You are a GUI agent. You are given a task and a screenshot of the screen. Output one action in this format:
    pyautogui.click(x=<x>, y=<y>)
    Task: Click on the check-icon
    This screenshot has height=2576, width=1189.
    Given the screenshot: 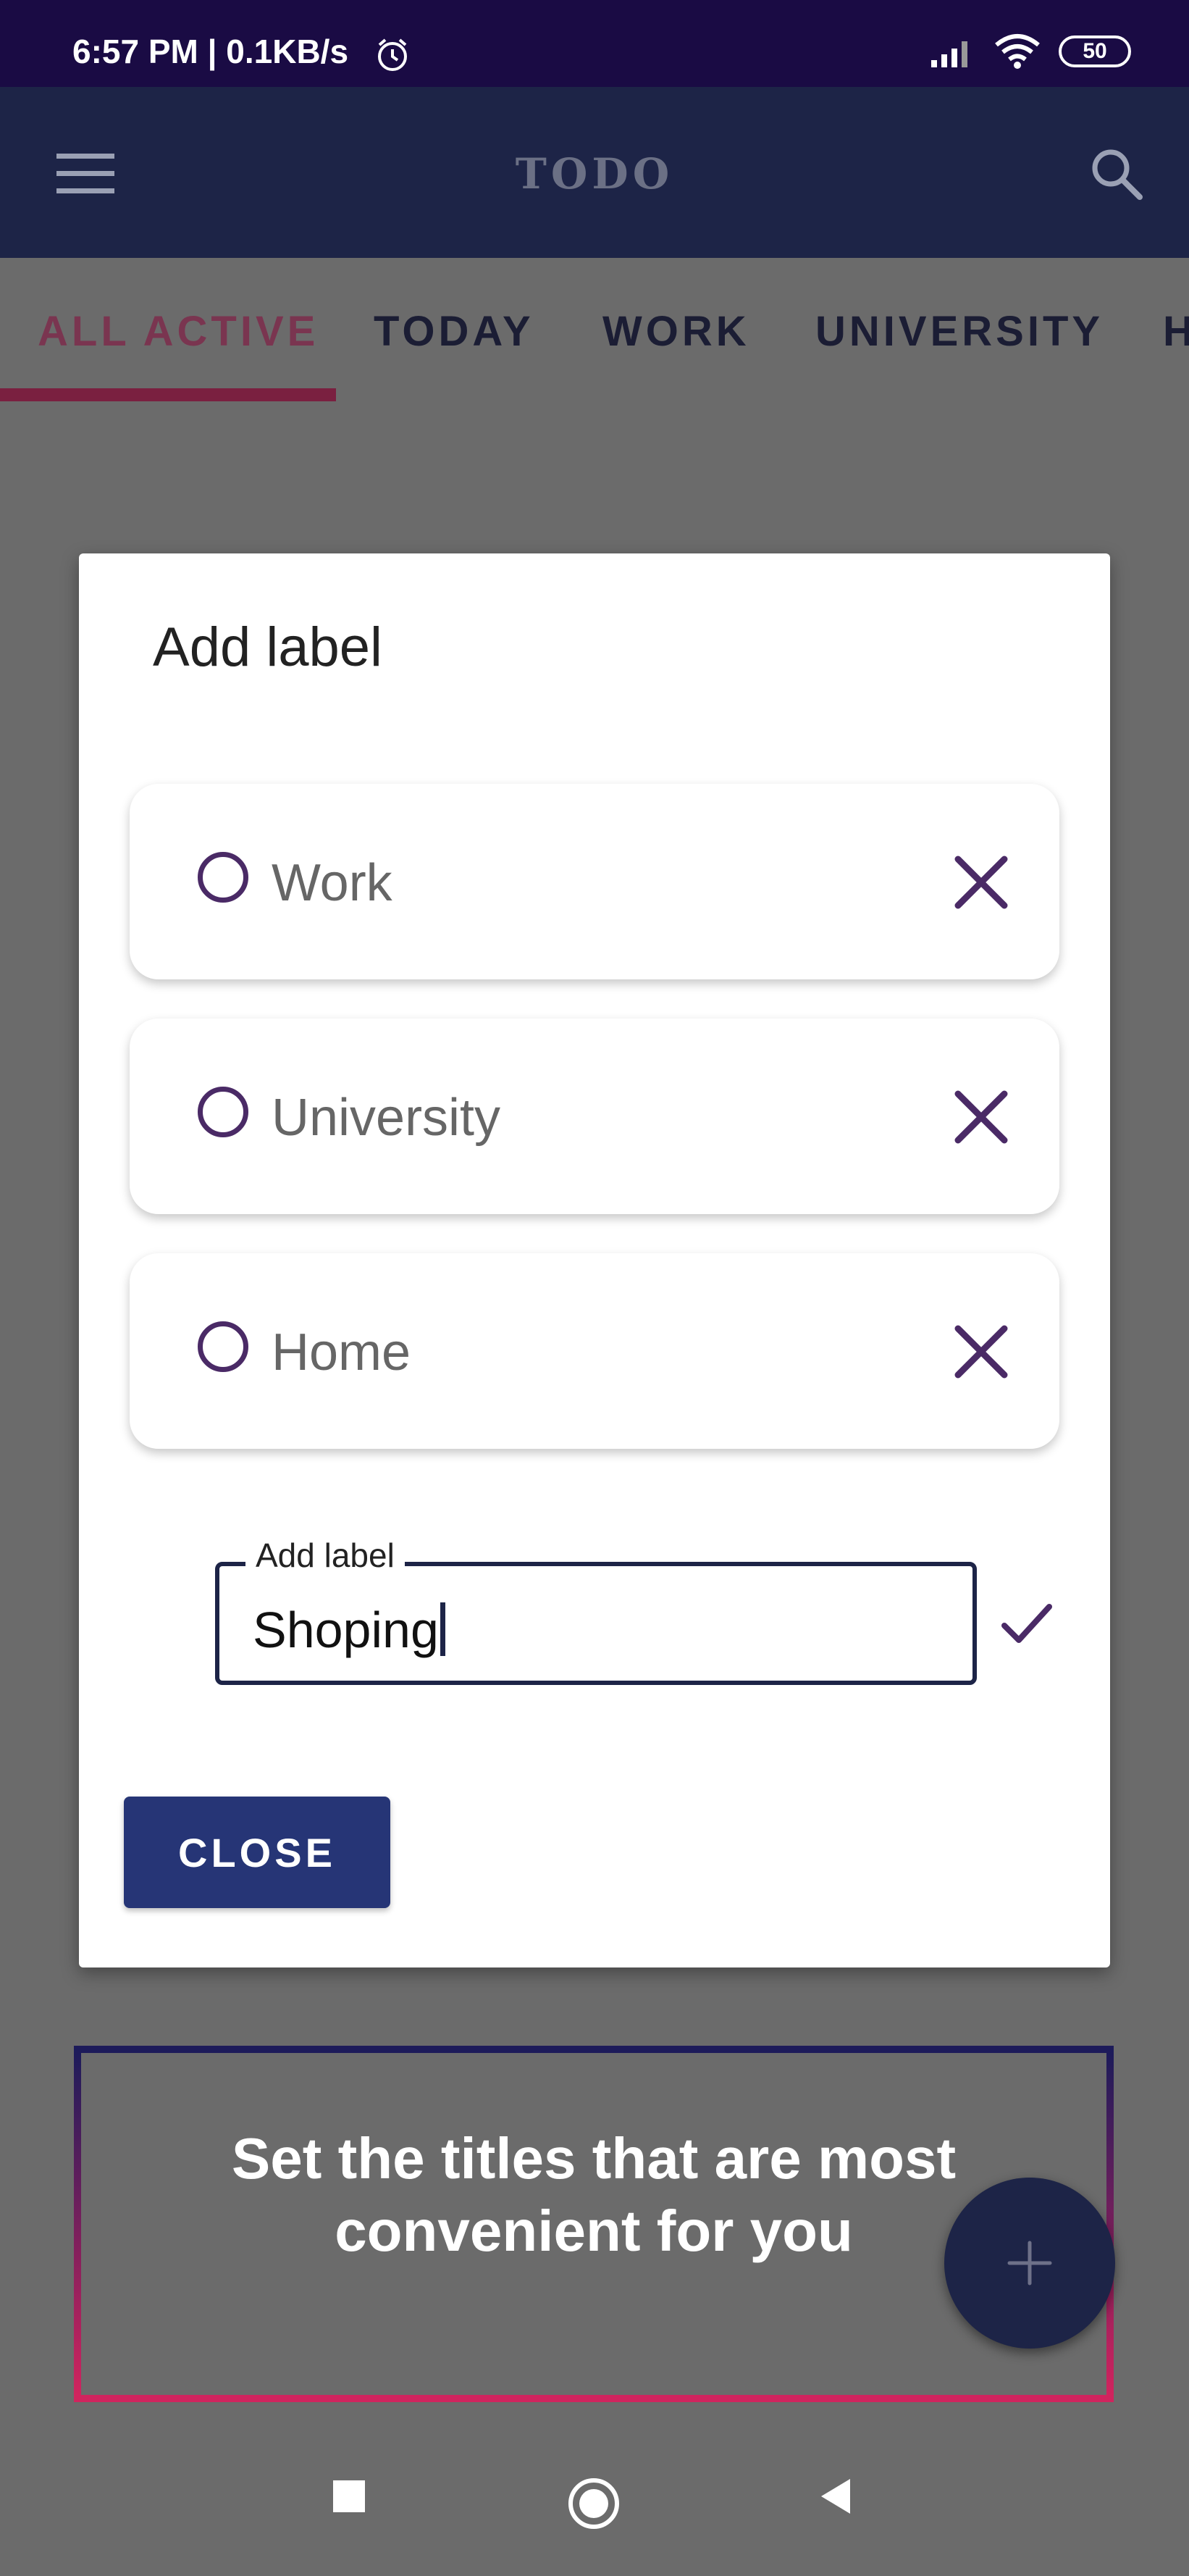 What is the action you would take?
    pyautogui.click(x=1026, y=1624)
    